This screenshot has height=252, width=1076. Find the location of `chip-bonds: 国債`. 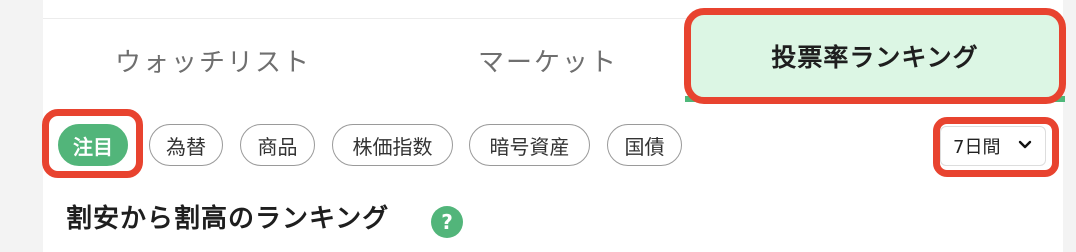

chip-bonds: 国債 is located at coordinates (644, 145).